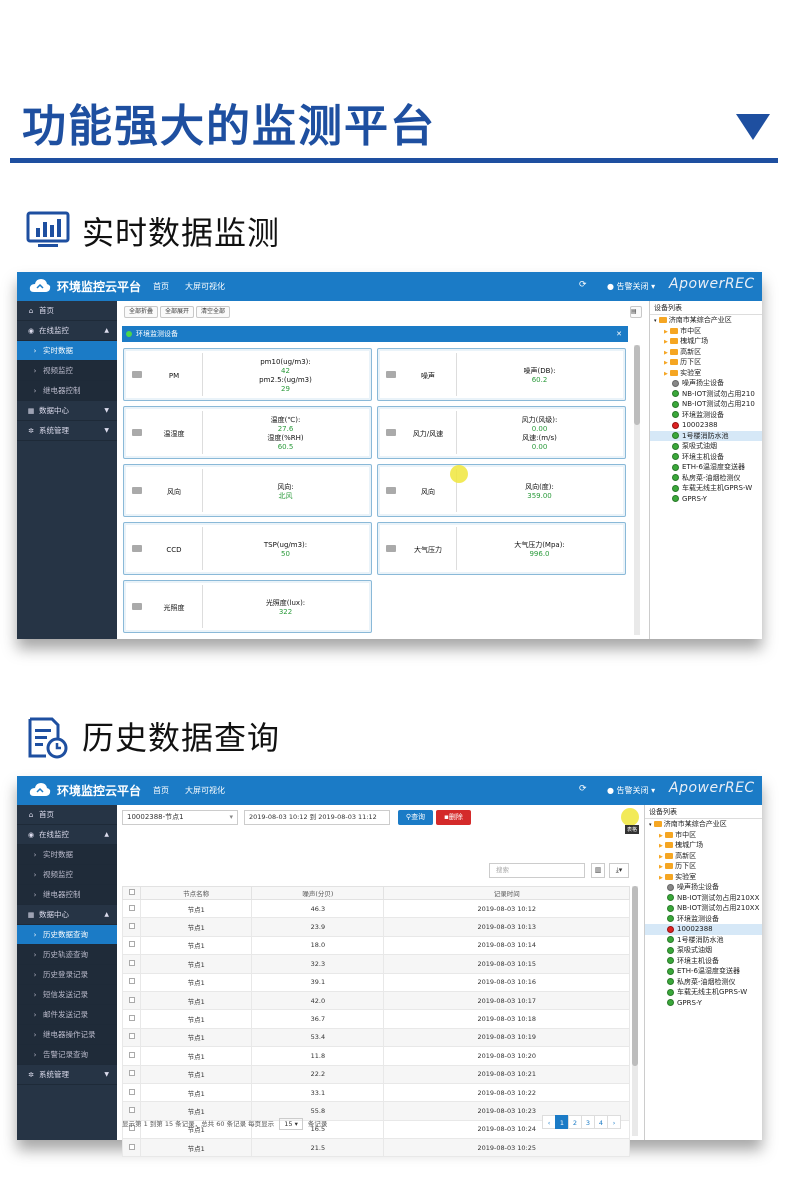 The height and width of the screenshot is (1192, 790). What do you see at coordinates (67, 935) in the screenshot?
I see `sidebar-item: › 历史数据查询` at bounding box center [67, 935].